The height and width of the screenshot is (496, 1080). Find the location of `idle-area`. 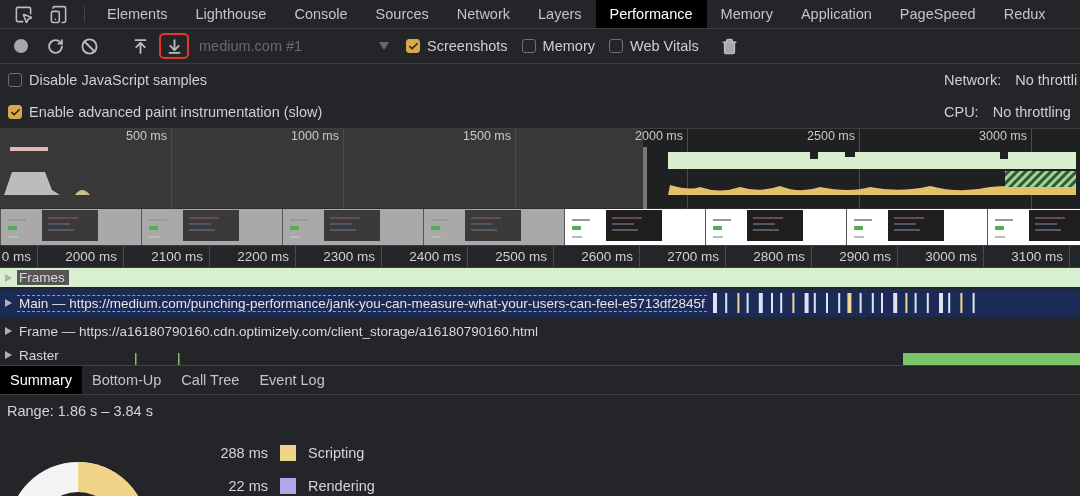

idle-area is located at coordinates (32, 183).